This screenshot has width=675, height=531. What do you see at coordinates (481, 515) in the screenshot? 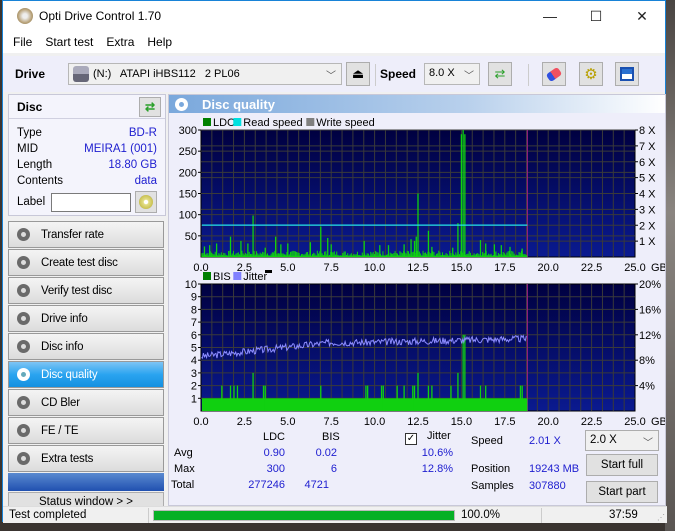
I see `progress-percent: 100.0%` at bounding box center [481, 515].